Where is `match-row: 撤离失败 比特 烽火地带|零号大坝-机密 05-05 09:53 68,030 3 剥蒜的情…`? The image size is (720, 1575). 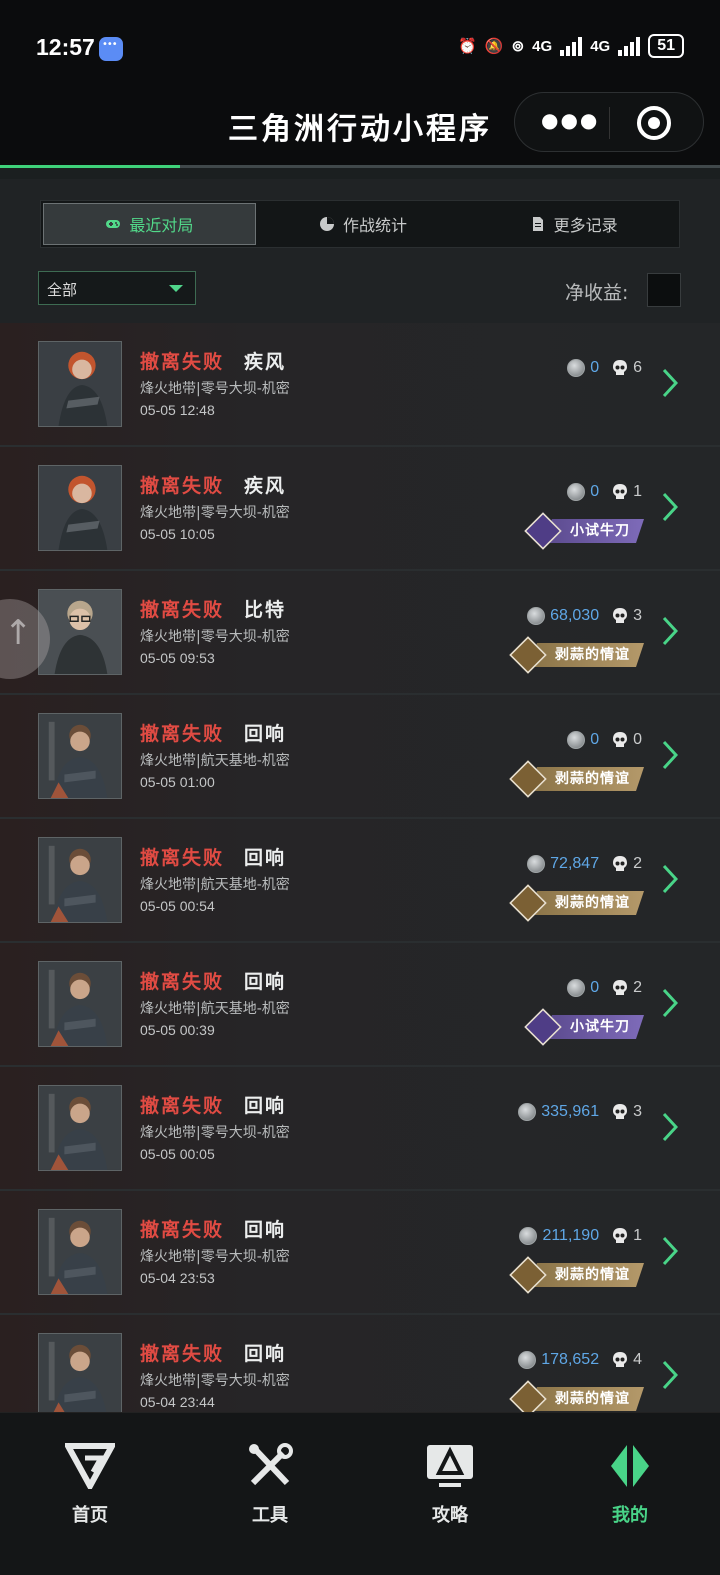
match-row: 撤离失败 比特 烽火地带|零号大坝-机密 05-05 09:53 68,030 3 剥蒜的情… is located at coordinates (360, 633).